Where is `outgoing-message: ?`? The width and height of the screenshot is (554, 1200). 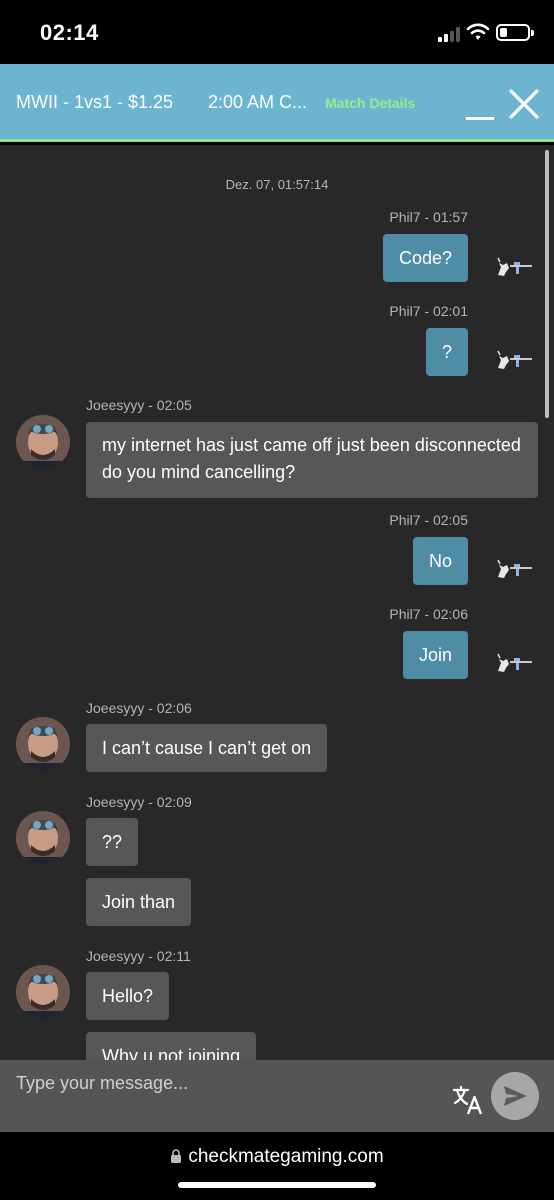 outgoing-message: ? is located at coordinates (446, 352).